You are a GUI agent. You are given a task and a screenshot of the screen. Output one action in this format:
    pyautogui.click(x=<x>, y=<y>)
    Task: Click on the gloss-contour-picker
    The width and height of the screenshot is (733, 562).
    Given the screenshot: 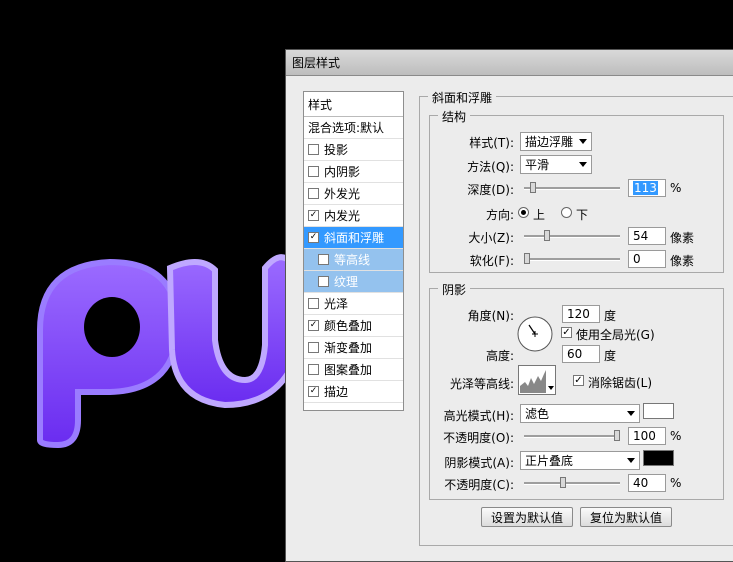 What is the action you would take?
    pyautogui.click(x=537, y=380)
    